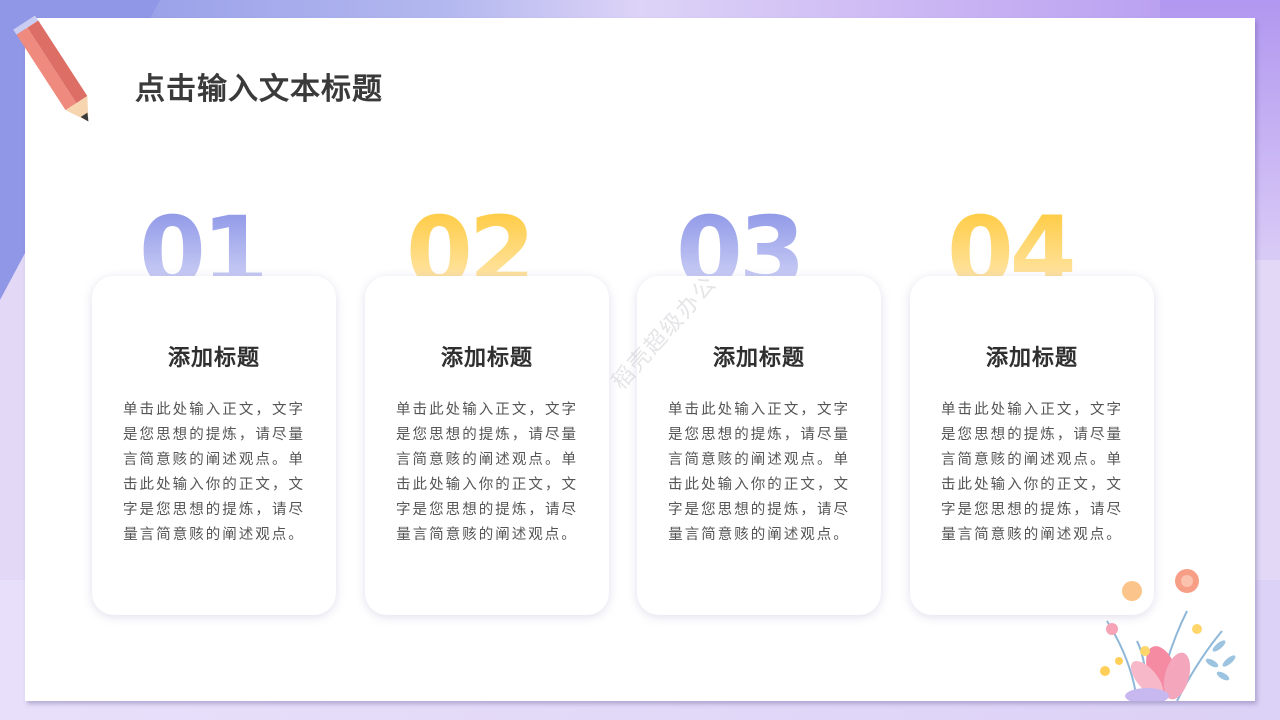 This screenshot has width=1280, height=720. I want to click on card-number-1: 01, so click(214, 240).